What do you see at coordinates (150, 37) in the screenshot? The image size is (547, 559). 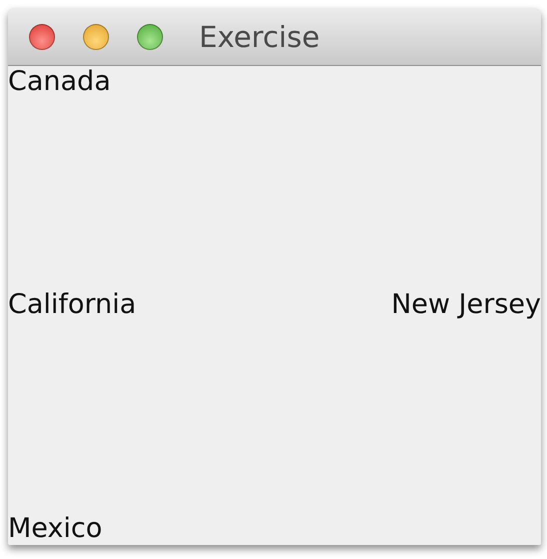 I see `zoom-button` at bounding box center [150, 37].